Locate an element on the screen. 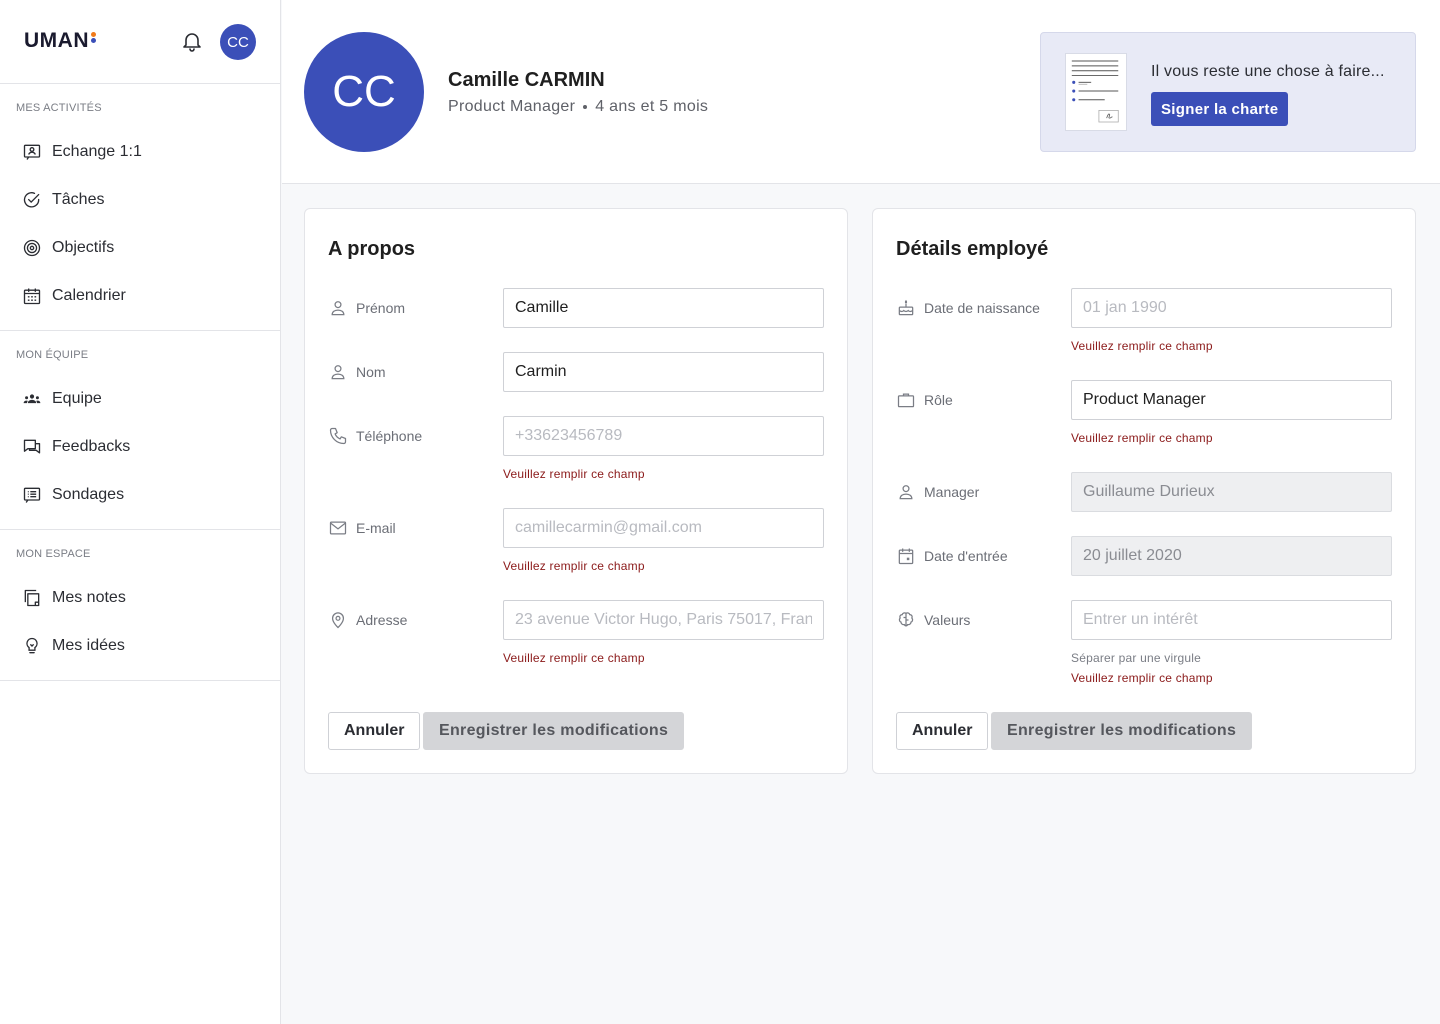 The height and width of the screenshot is (1024, 1440). employee-save-button: Enregistrer les modifications is located at coordinates (1122, 731).